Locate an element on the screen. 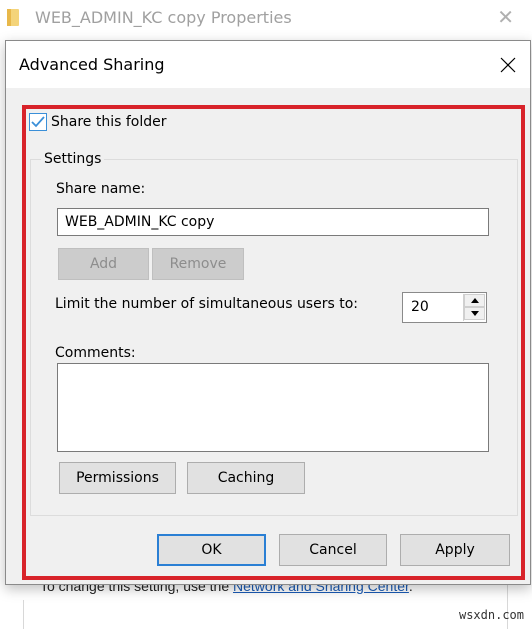  properties-titlebar: WEB_ADMIN_KC copy Properties ✕ is located at coordinates (266, 19).